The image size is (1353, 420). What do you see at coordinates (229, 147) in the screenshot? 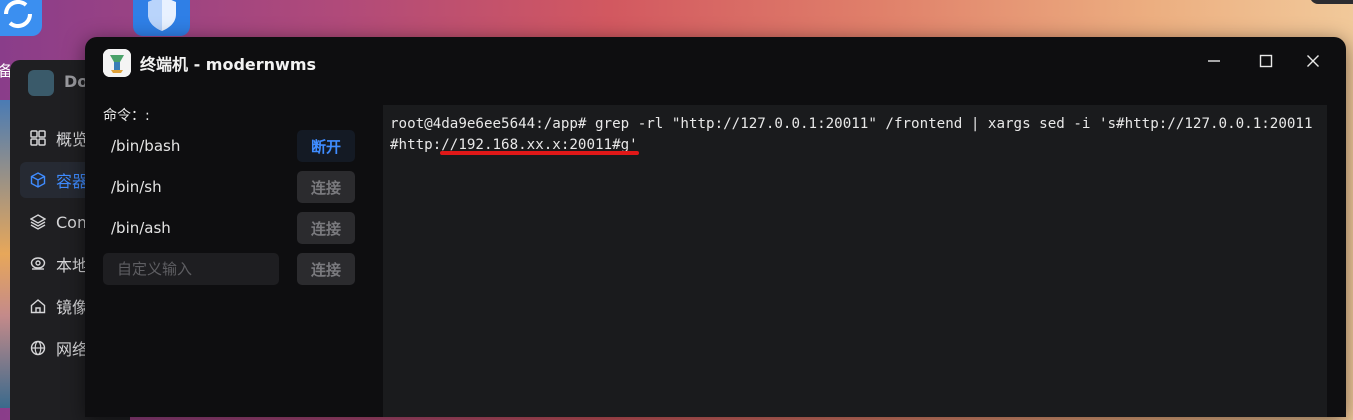
I see `shell-row-bash: /bin/bash 断开` at bounding box center [229, 147].